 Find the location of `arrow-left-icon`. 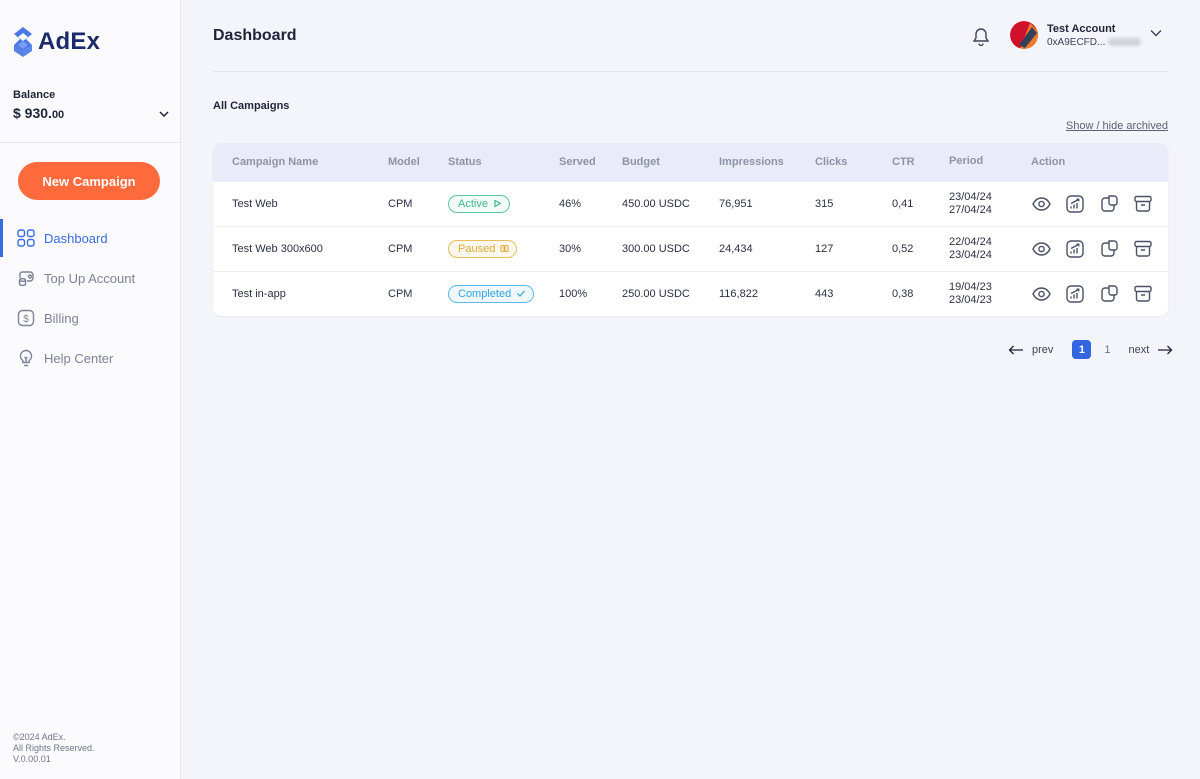

arrow-left-icon is located at coordinates (1015, 349).